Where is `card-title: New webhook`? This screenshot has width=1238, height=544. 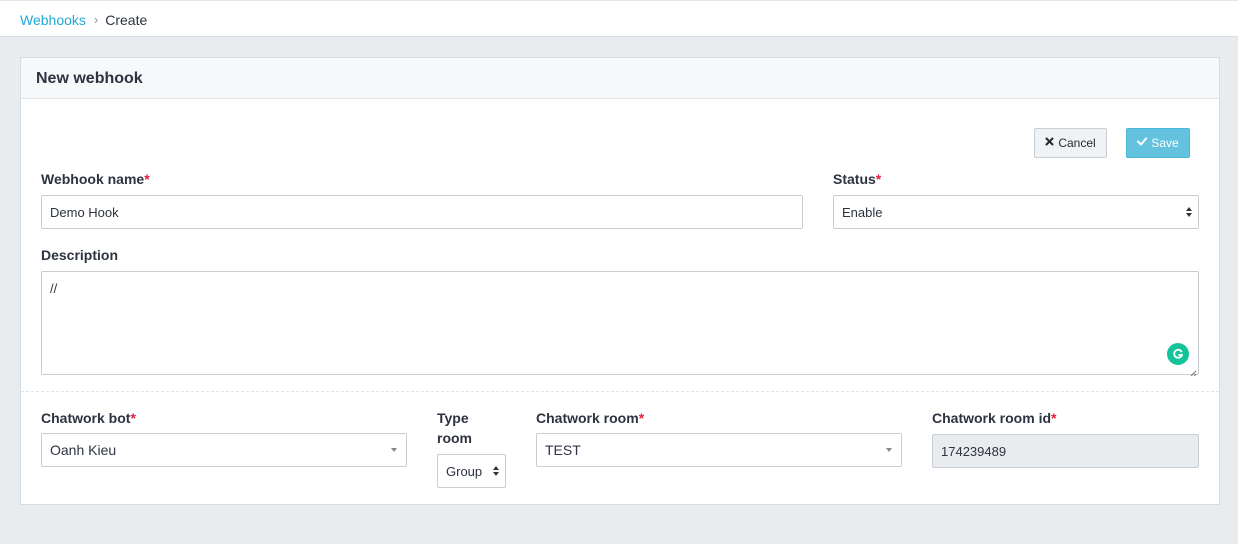
card-title: New webhook is located at coordinates (89, 78).